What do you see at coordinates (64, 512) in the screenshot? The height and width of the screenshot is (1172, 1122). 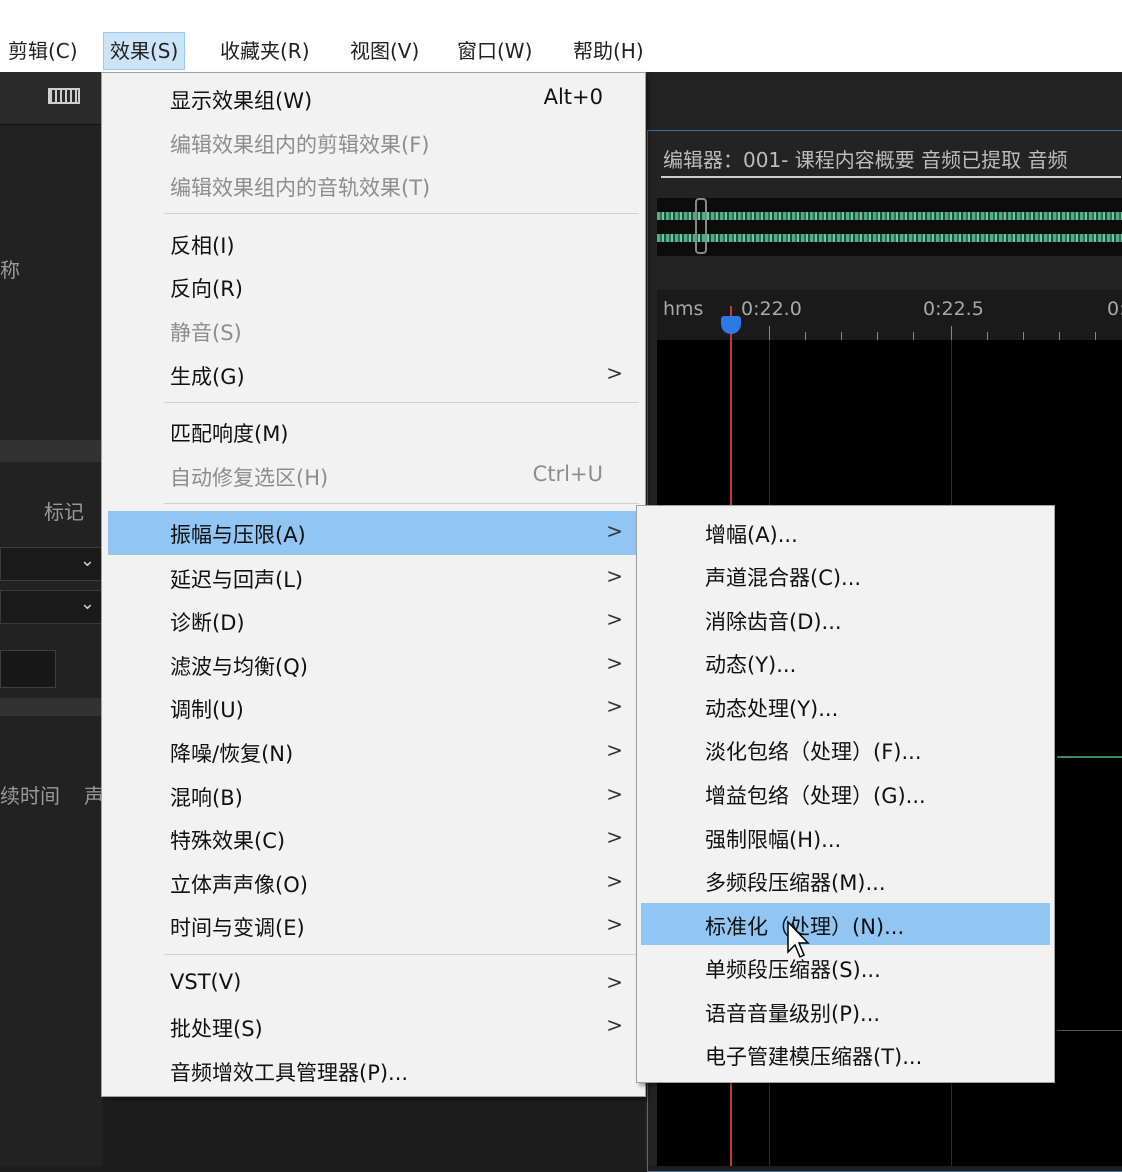 I see `marker-label: 标记` at bounding box center [64, 512].